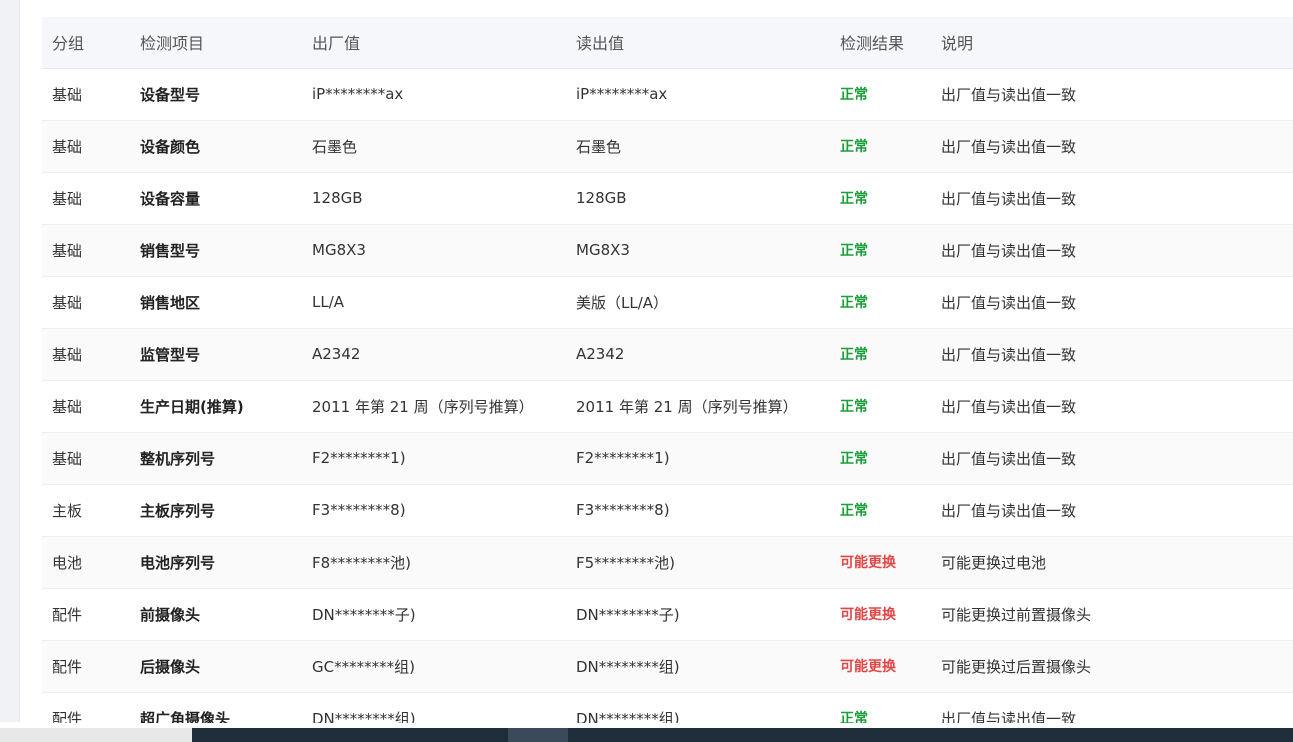 The image size is (1293, 742). What do you see at coordinates (626, 562) in the screenshot?
I see `cell-read-value: F5********池)` at bounding box center [626, 562].